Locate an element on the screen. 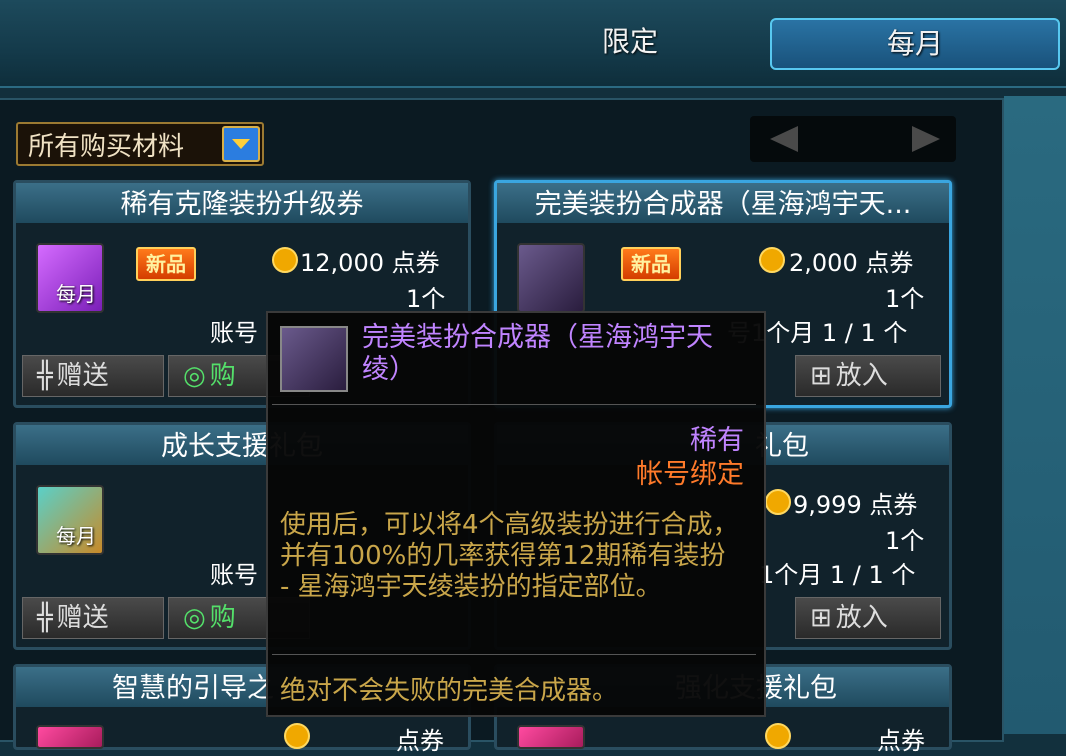 This screenshot has height=756, width=1066. tooltip-bind-status: 帐号绑定 is located at coordinates (690, 474).